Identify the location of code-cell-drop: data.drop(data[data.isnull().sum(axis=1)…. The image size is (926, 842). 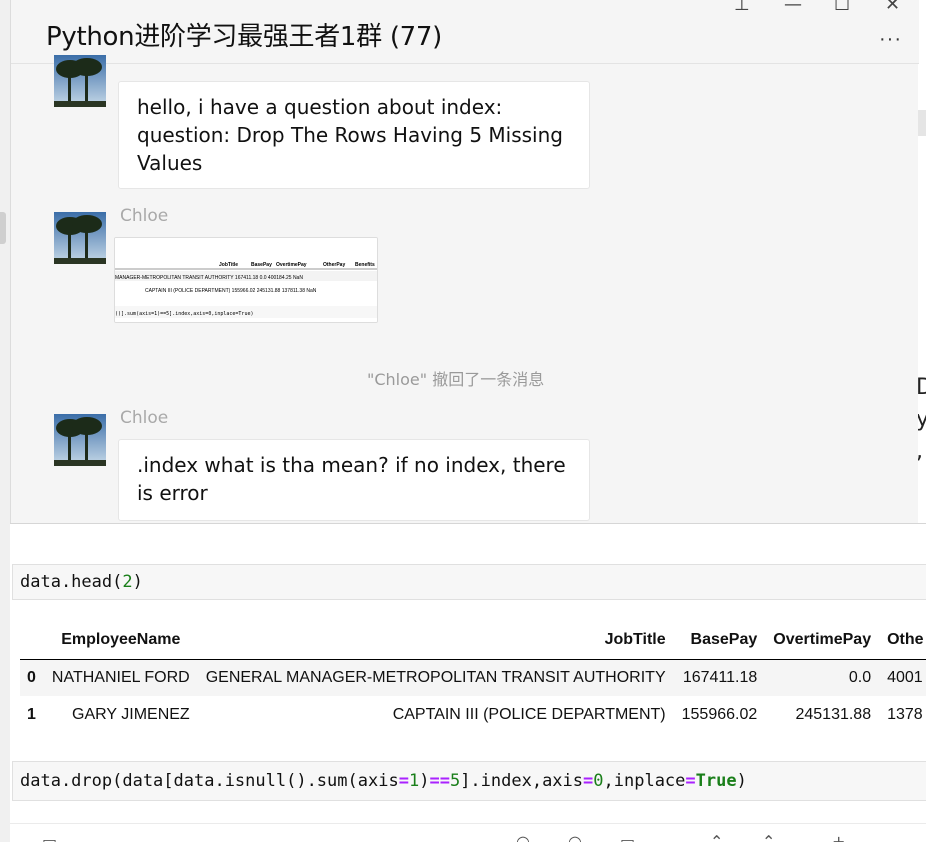
(469, 781).